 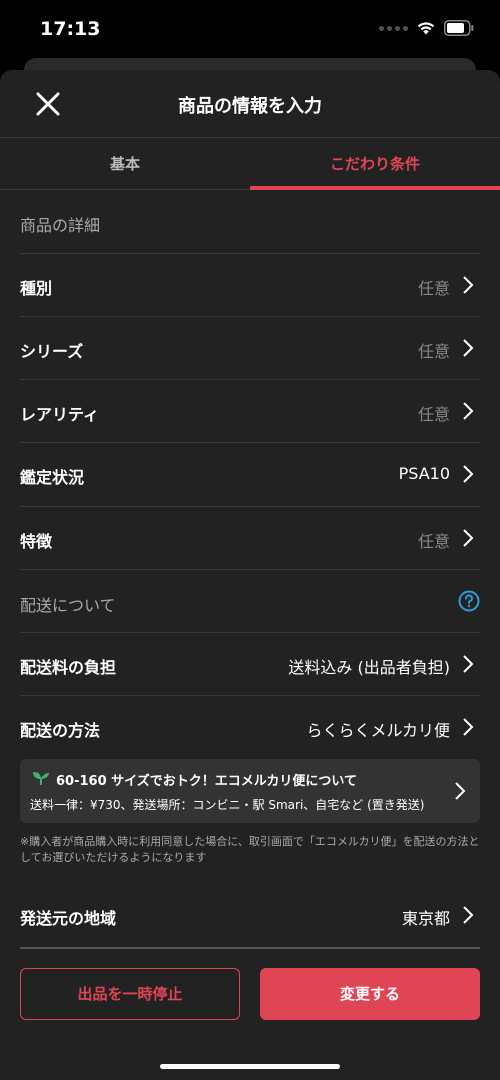 What do you see at coordinates (36, 541) in the screenshot?
I see `row-features-label: 特徴` at bounding box center [36, 541].